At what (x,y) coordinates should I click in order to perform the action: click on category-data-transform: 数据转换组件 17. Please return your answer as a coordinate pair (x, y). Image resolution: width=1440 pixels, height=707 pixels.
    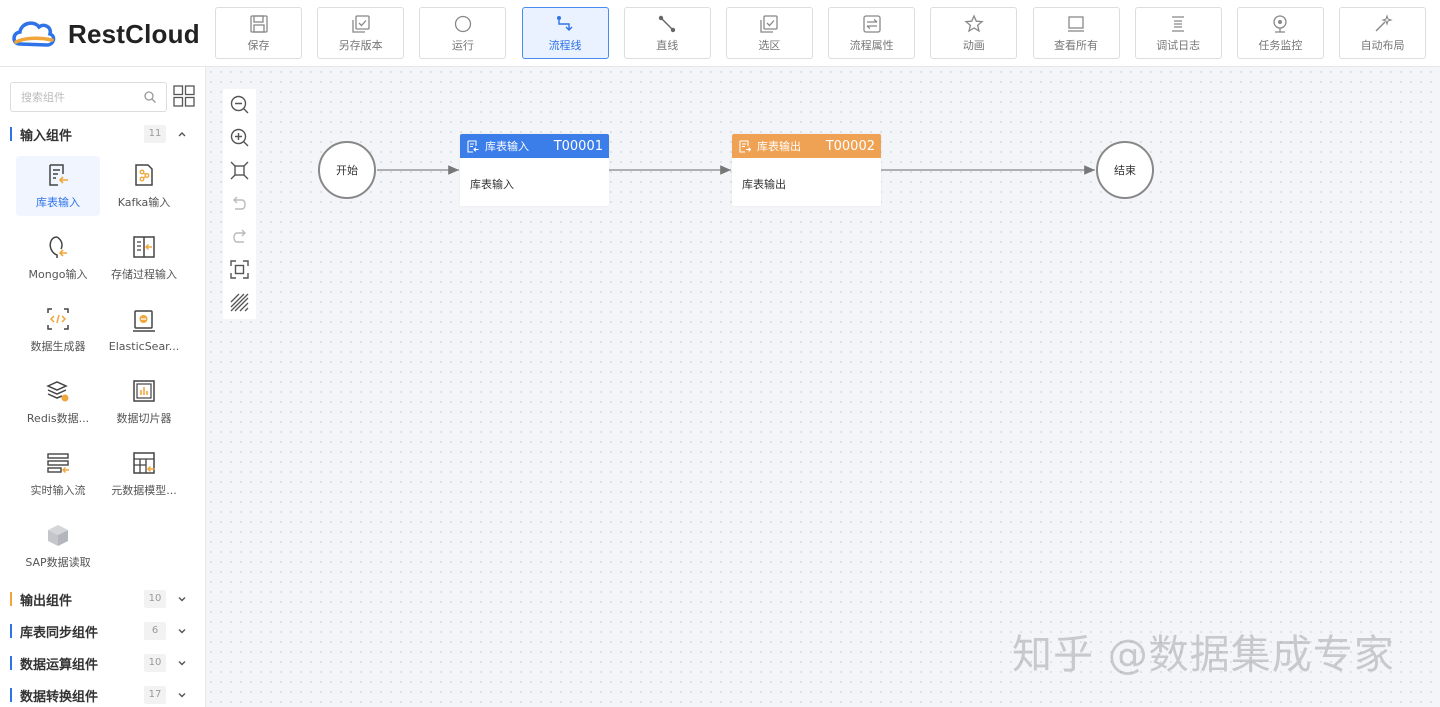
    Looking at the image, I should click on (103, 695).